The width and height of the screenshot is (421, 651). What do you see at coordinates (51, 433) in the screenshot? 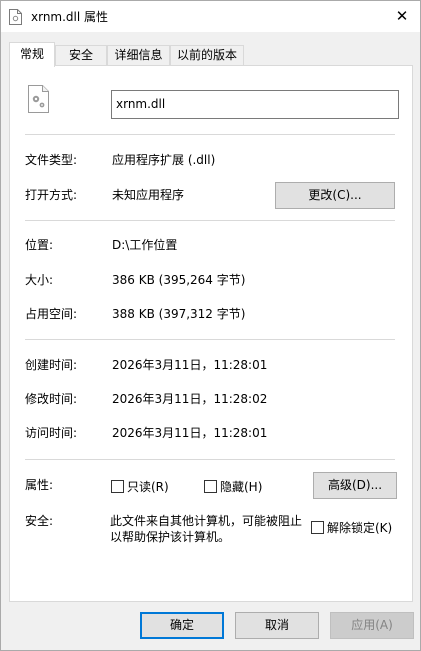
I see `accessed-label: 访问时间:` at bounding box center [51, 433].